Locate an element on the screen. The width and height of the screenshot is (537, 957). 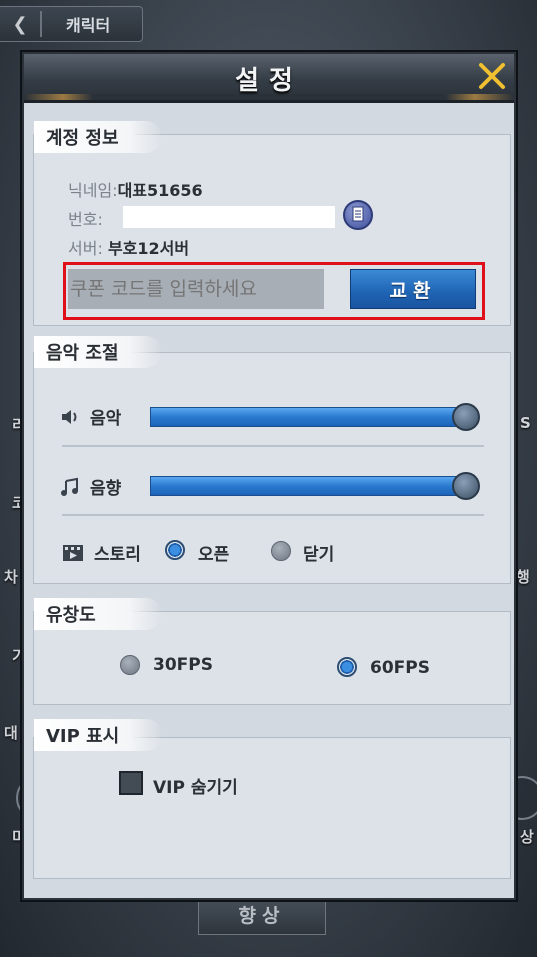
dialog-header: 설정 is located at coordinates (269, 78).